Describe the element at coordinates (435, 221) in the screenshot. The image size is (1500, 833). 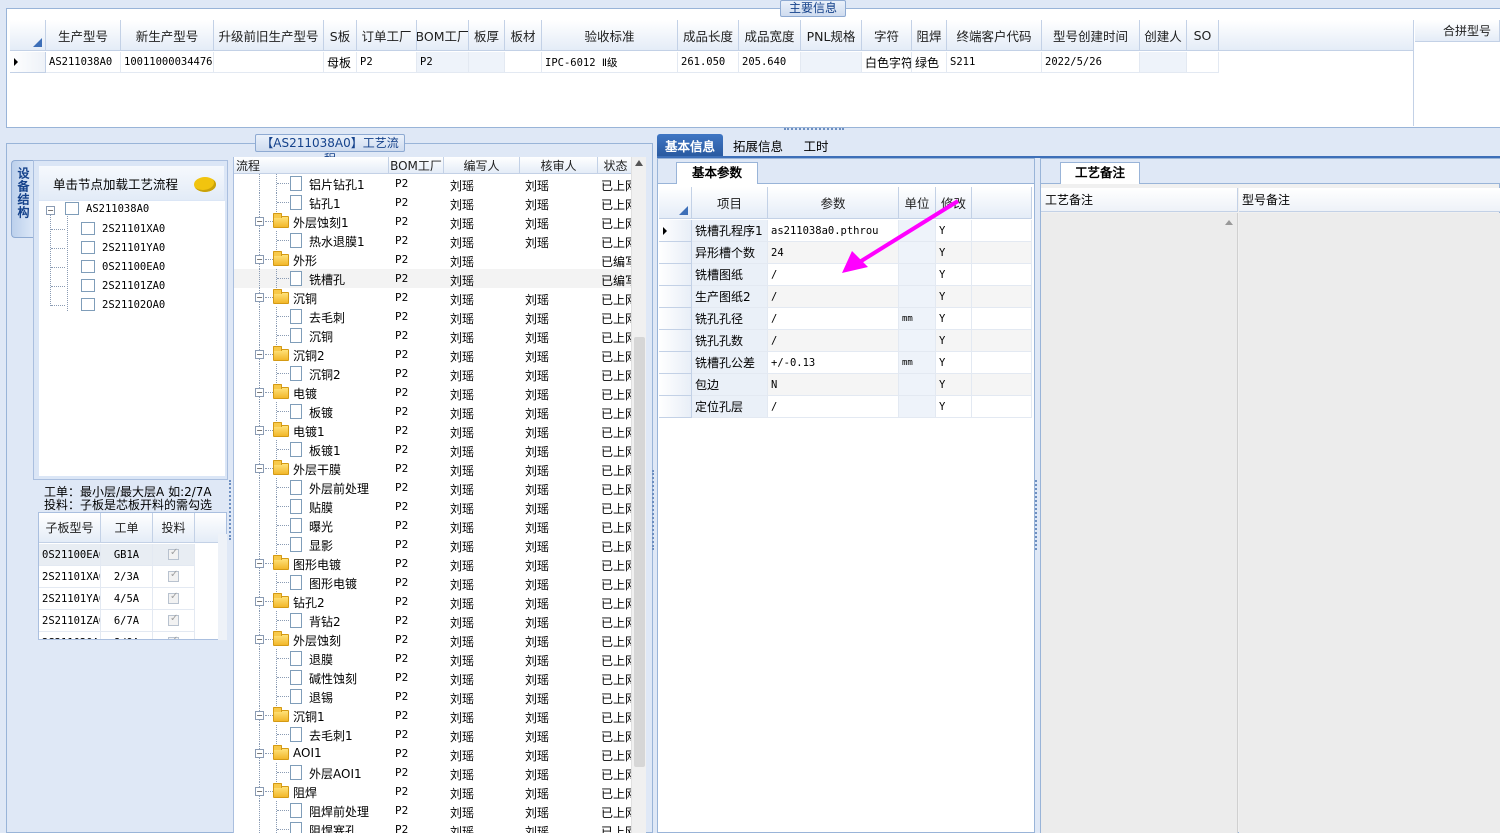
I see `flow-group-row: − 外层蚀刻1 P2 刘瑶 刘瑶 已上网` at that location.